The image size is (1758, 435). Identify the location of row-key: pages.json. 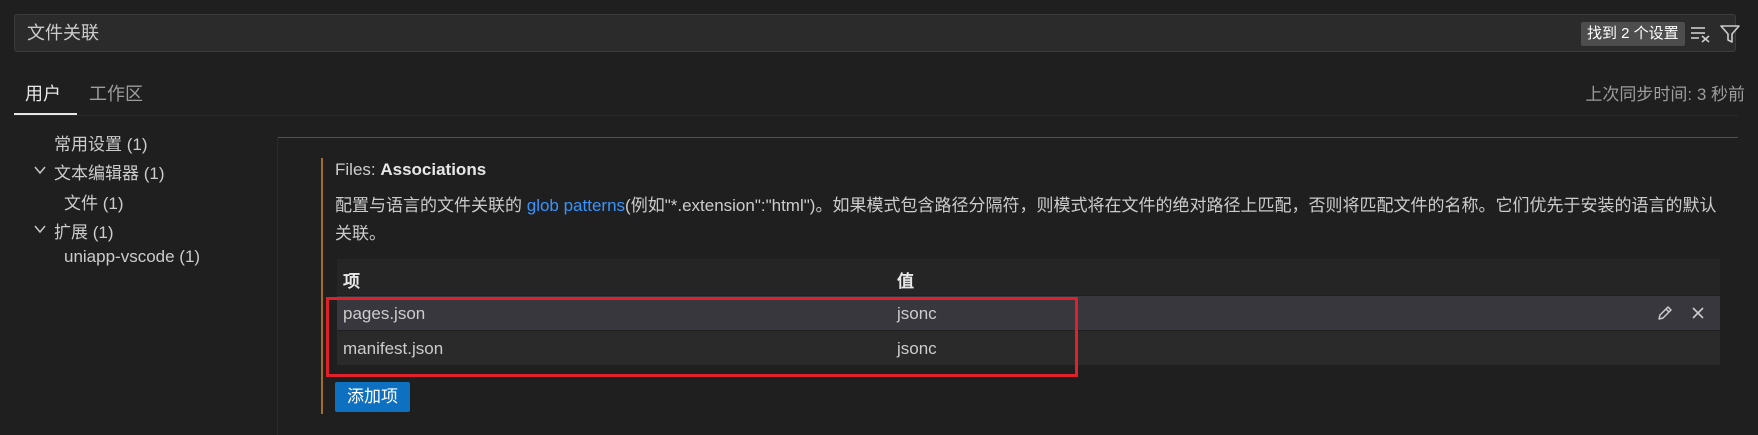
(384, 313).